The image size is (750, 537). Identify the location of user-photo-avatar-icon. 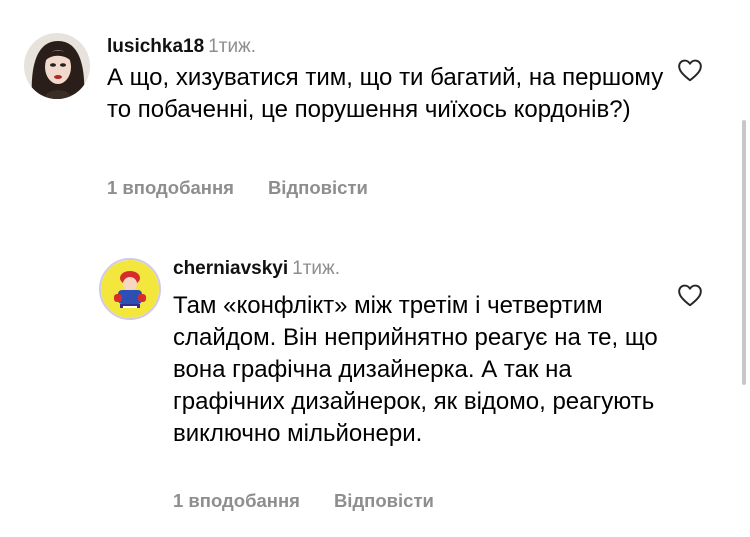
(57, 66).